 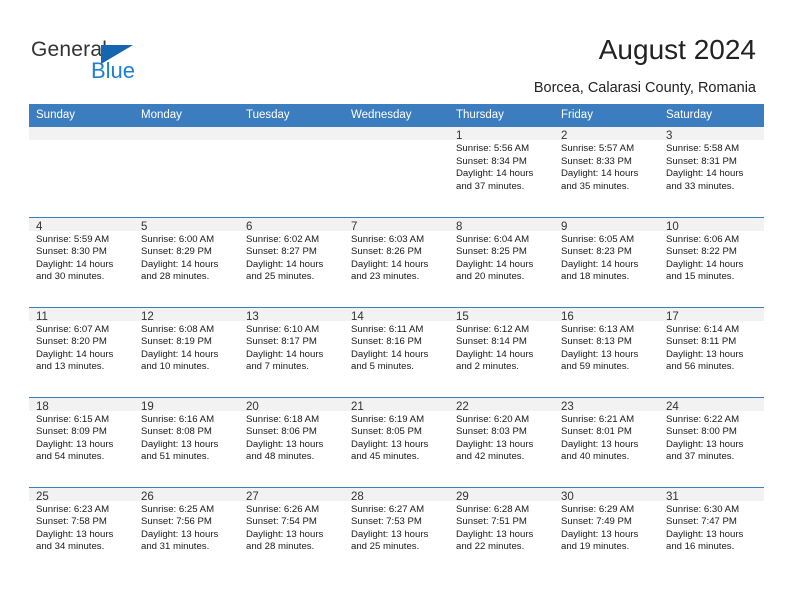 What do you see at coordinates (501, 315) in the screenshot?
I see `day-number: 15` at bounding box center [501, 315].